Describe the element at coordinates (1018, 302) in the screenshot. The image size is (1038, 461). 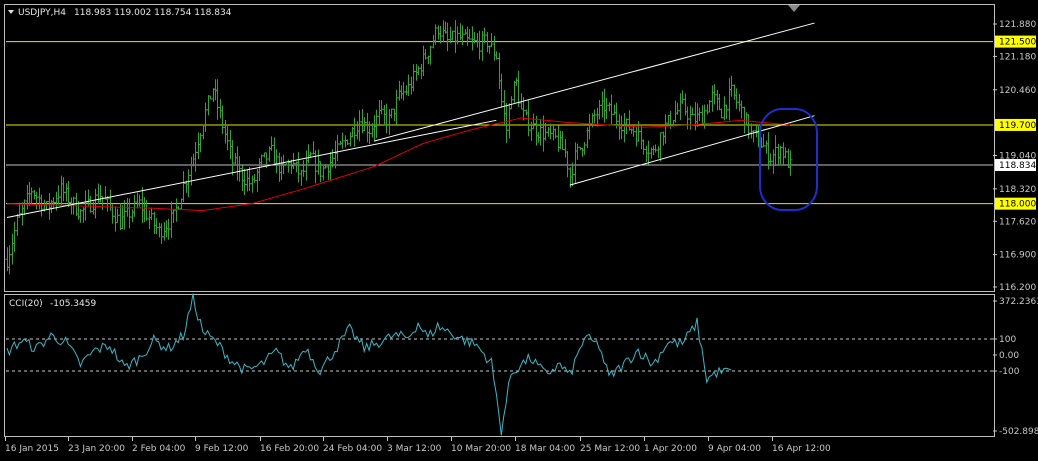
I see `cci-tick-label: 372.2363` at that location.